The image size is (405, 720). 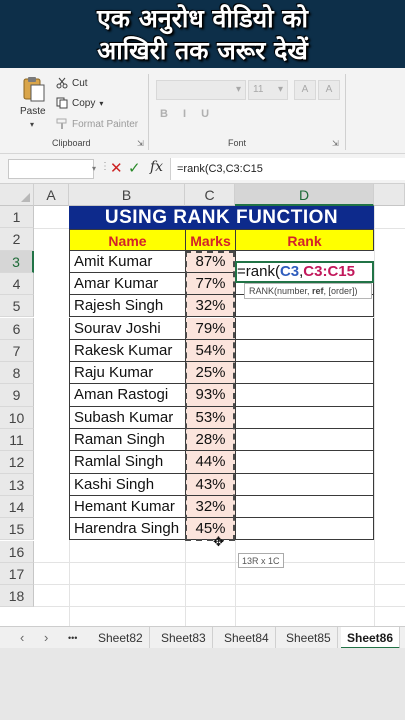 I want to click on name-cell: Ramlal Singh, so click(x=127, y=462).